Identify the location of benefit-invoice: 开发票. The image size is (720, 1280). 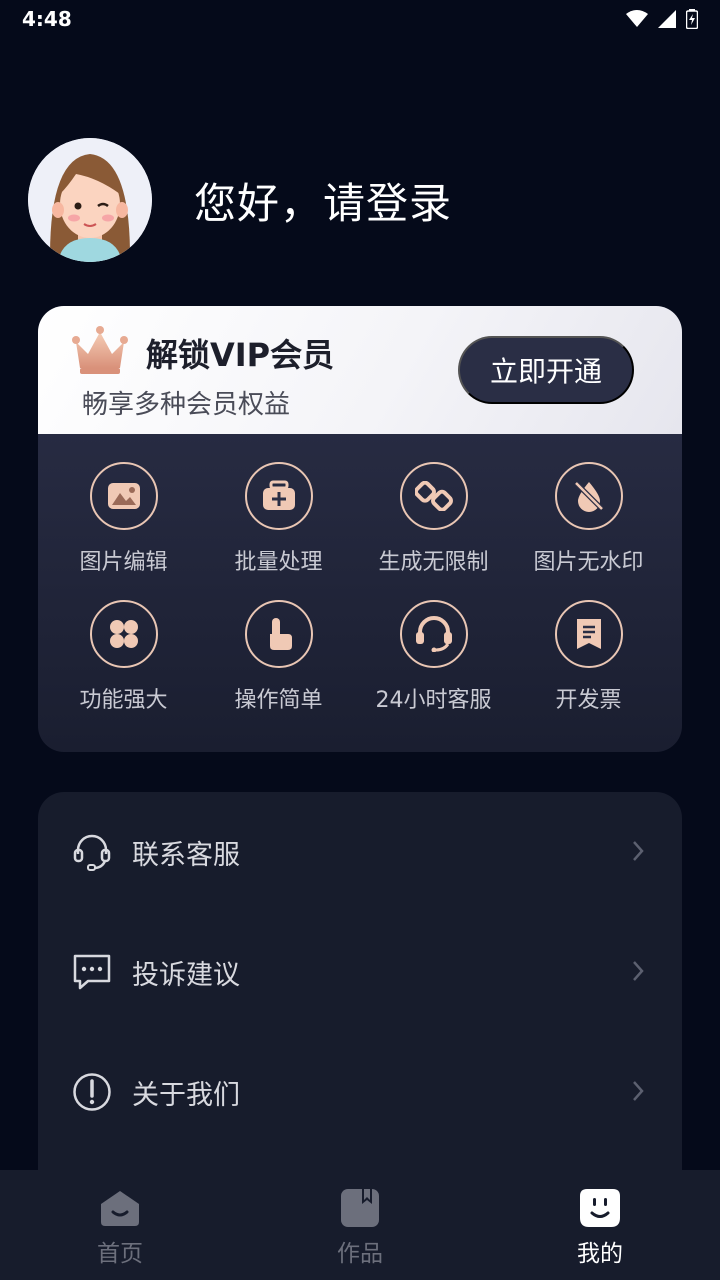
(588, 657).